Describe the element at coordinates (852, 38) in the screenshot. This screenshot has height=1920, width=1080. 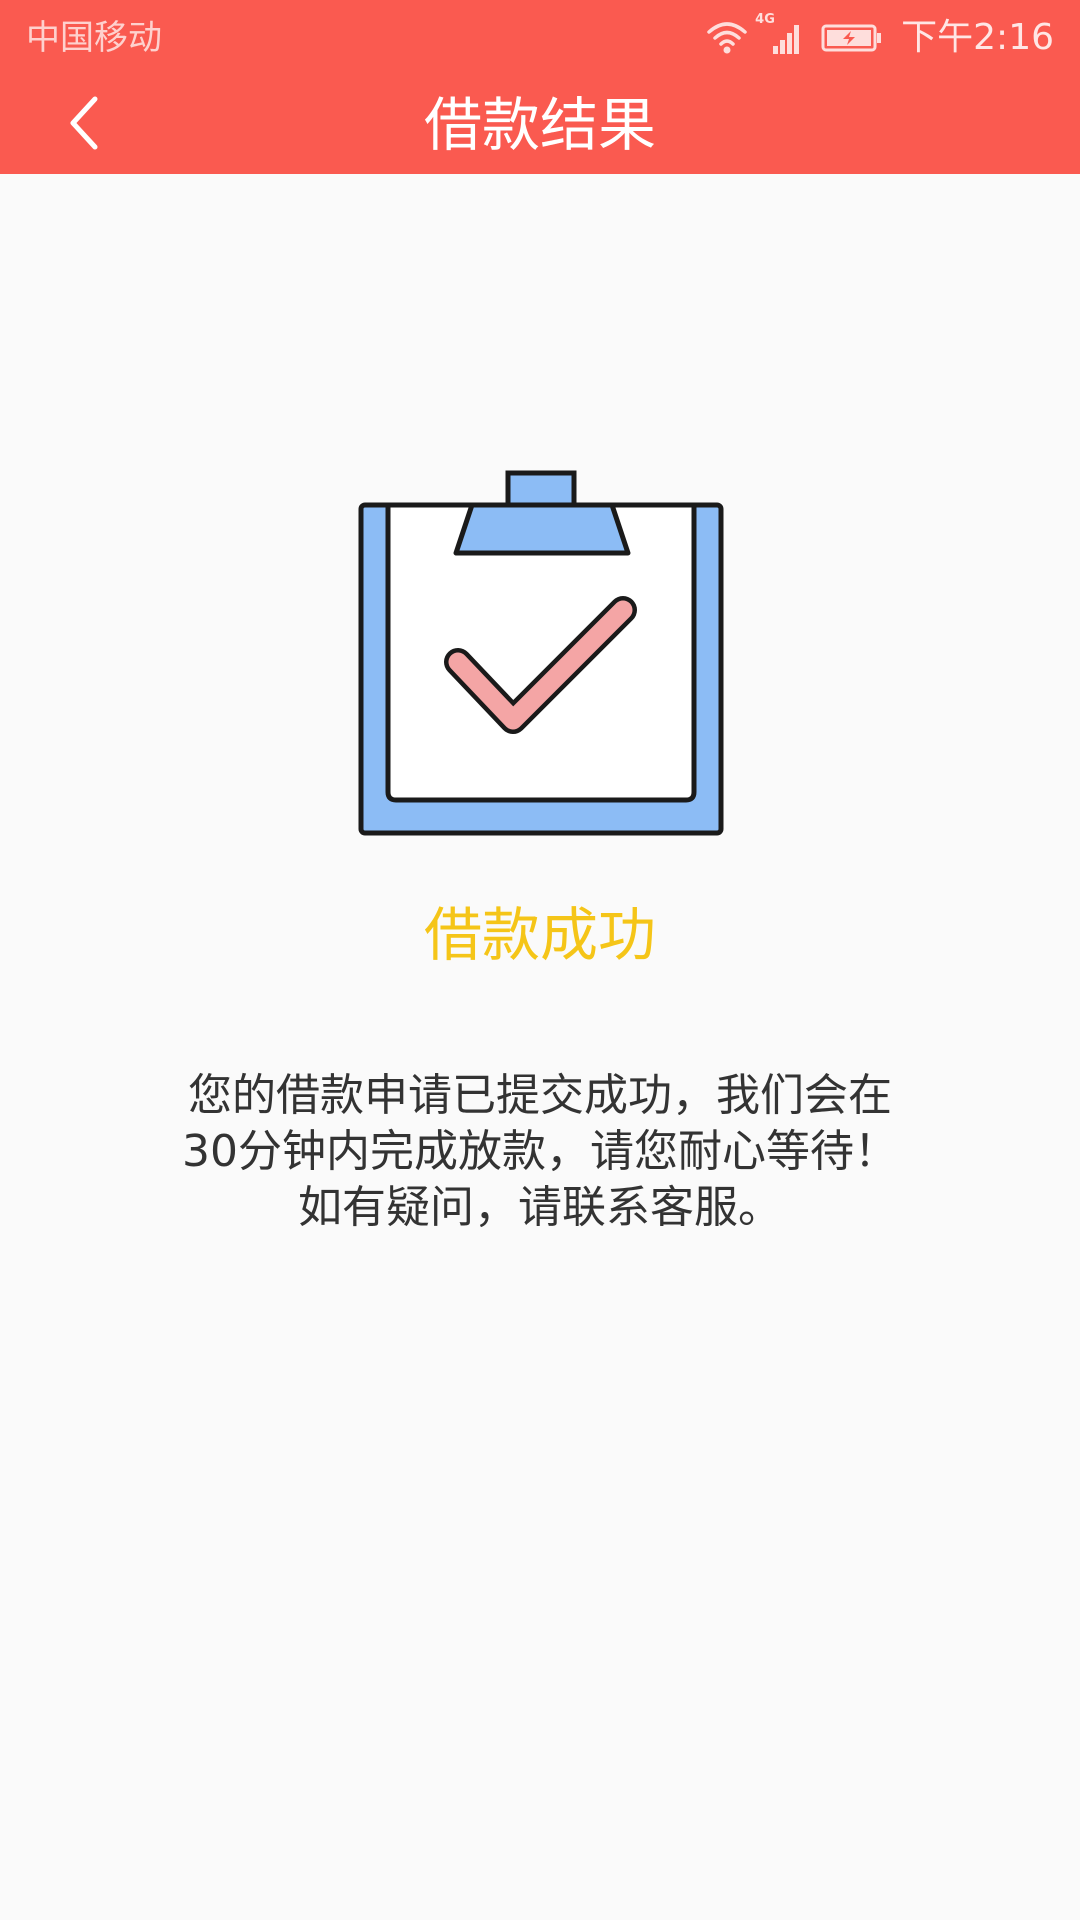
I see `battery-icon` at that location.